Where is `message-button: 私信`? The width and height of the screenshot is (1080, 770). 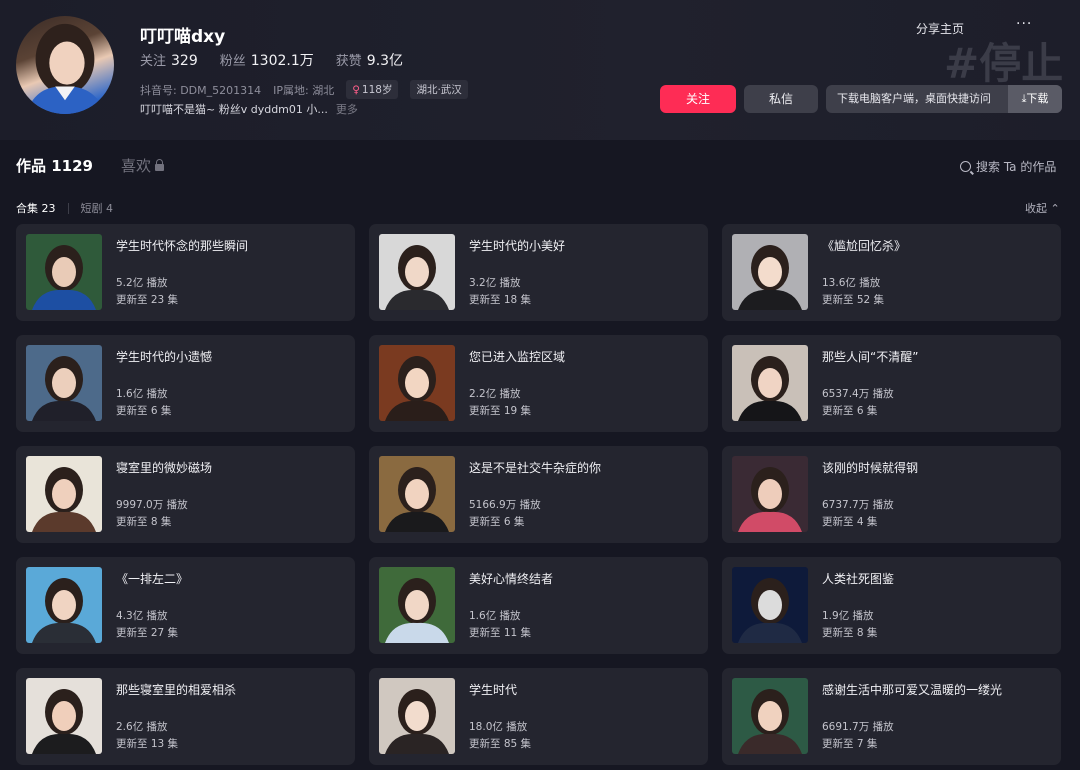
message-button: 私信 is located at coordinates (781, 99).